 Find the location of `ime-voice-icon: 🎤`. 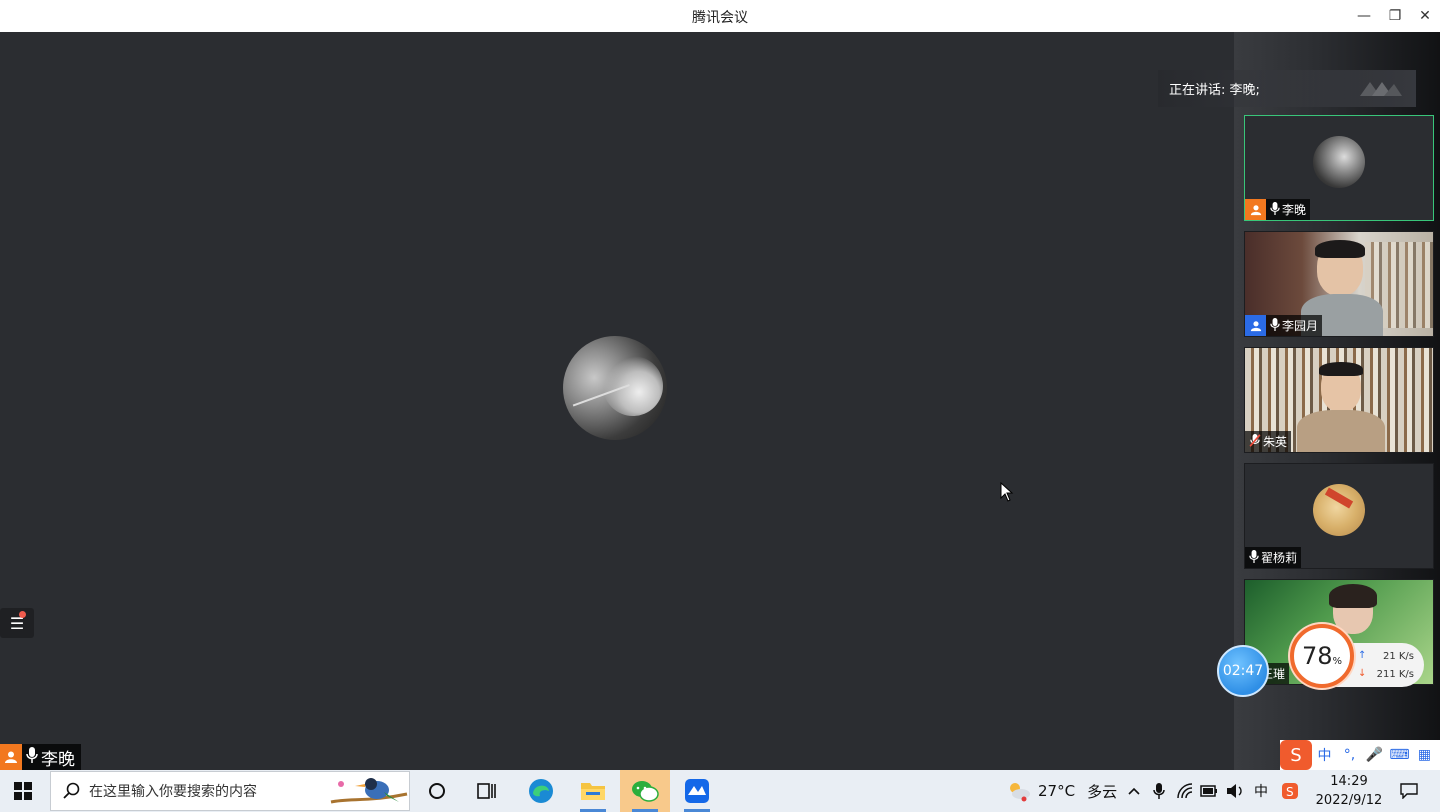

ime-voice-icon: 🎤 is located at coordinates (1374, 755).